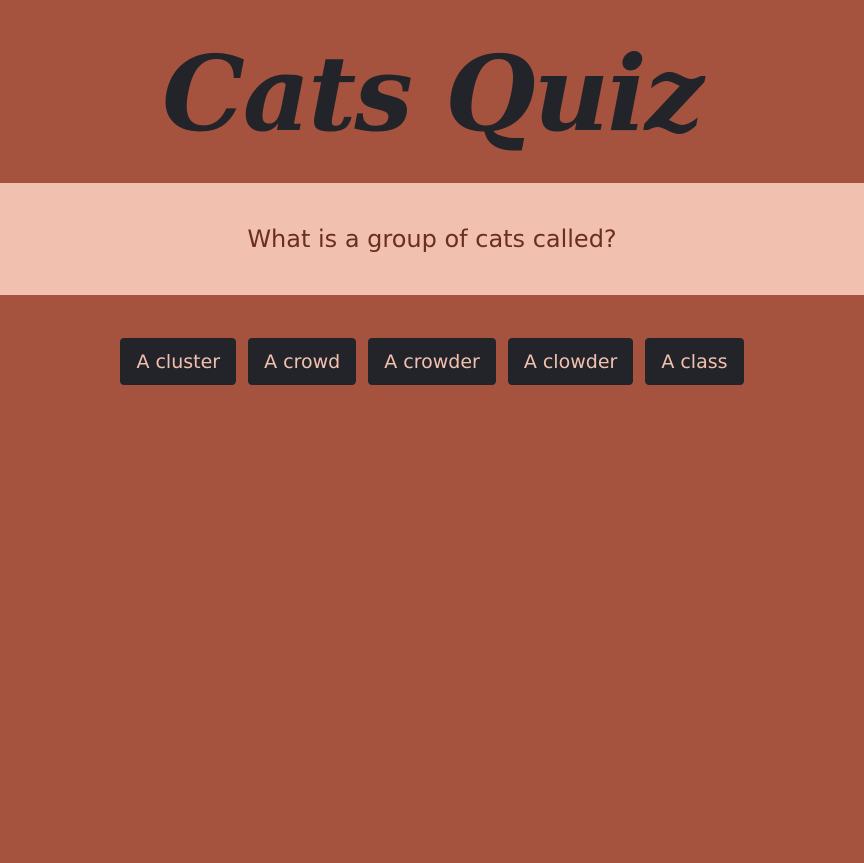 Image resolution: width=864 pixels, height=863 pixels. What do you see at coordinates (302, 361) in the screenshot?
I see `answer-button-crowd: A crowd` at bounding box center [302, 361].